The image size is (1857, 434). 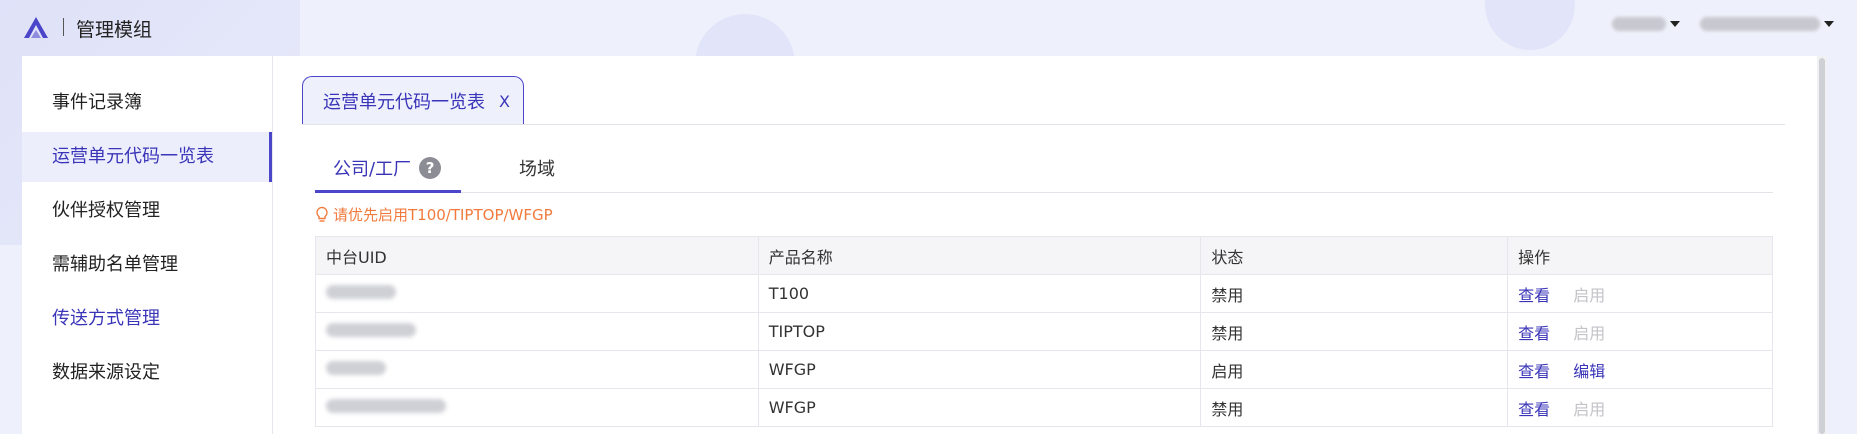 I want to click on column-header-uid: 中台UID, so click(x=537, y=255).